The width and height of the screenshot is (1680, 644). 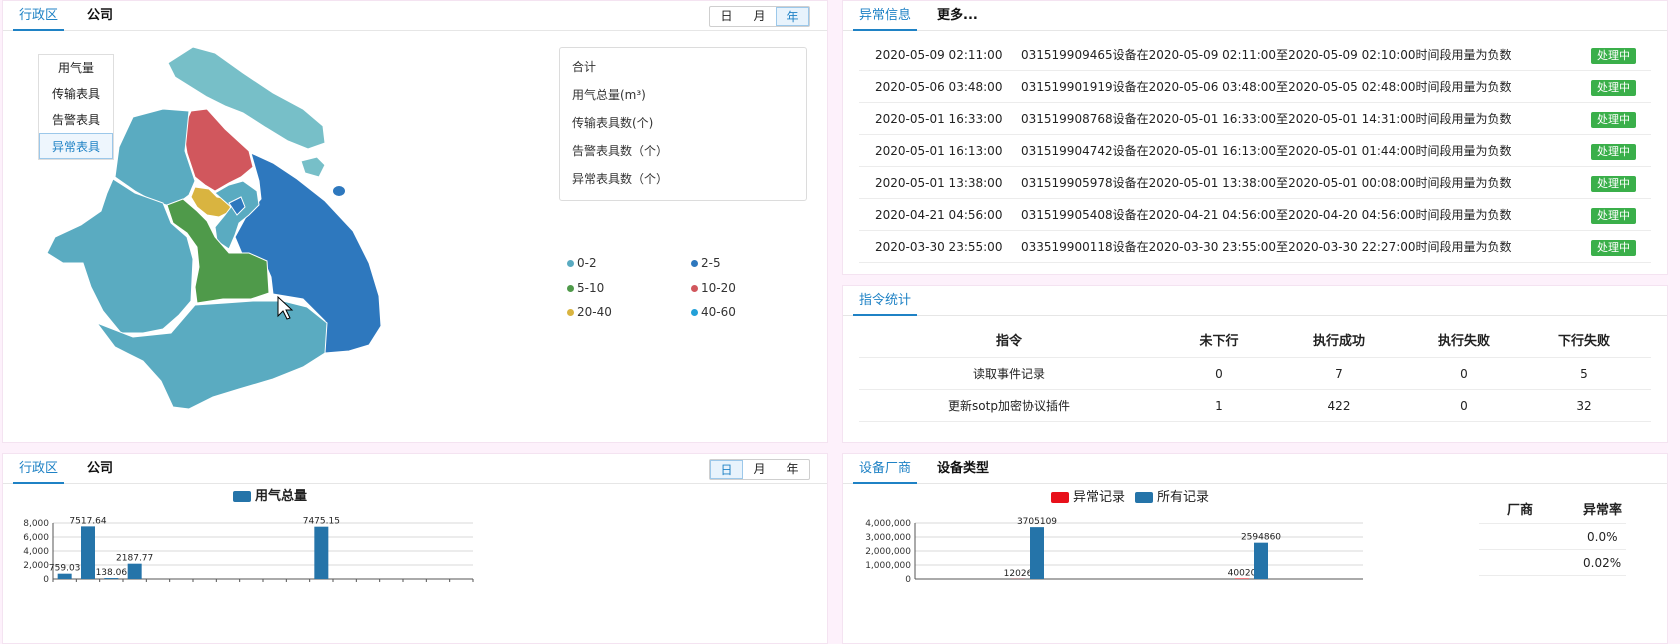 What do you see at coordinates (718, 312) in the screenshot?
I see `legend-label: 40-60` at bounding box center [718, 312].